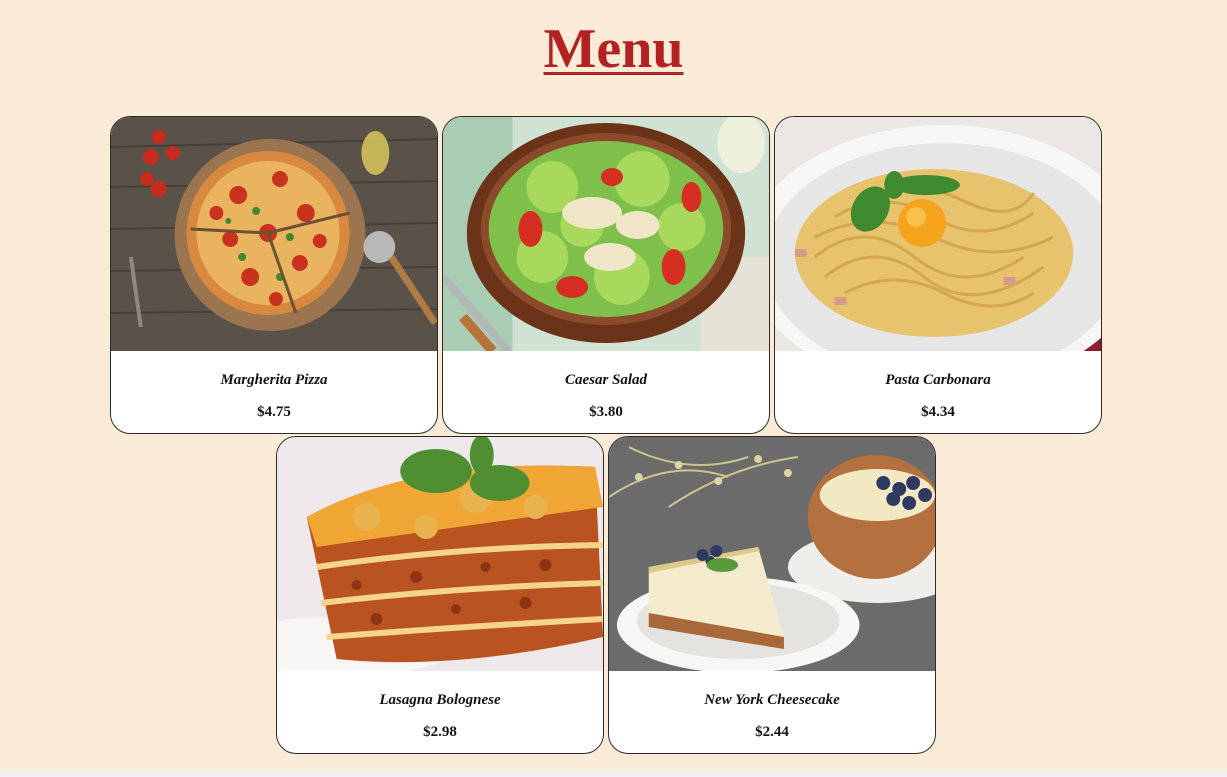 This screenshot has height=777, width=1227. What do you see at coordinates (606, 234) in the screenshot?
I see `salad-photo` at bounding box center [606, 234].